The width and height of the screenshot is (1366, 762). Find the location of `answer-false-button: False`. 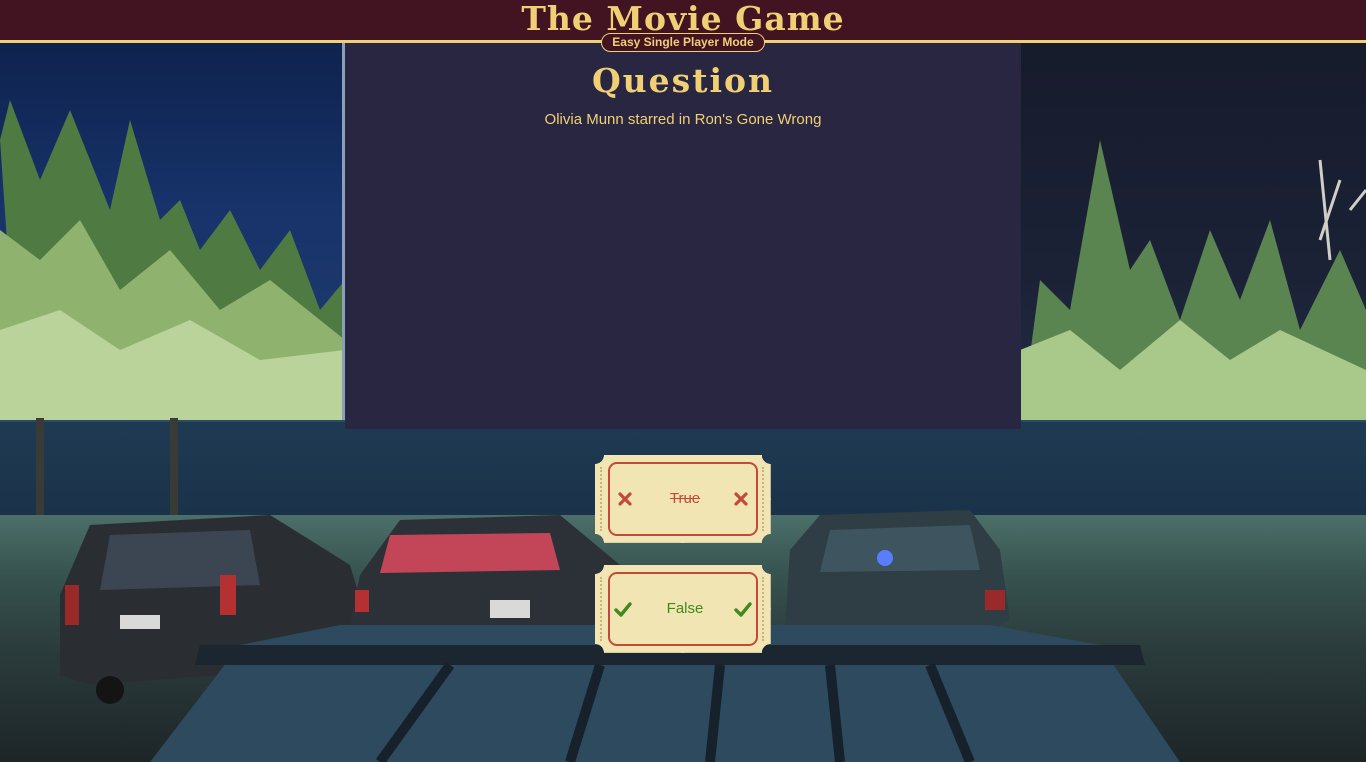

answer-false-button: False is located at coordinates (683, 609).